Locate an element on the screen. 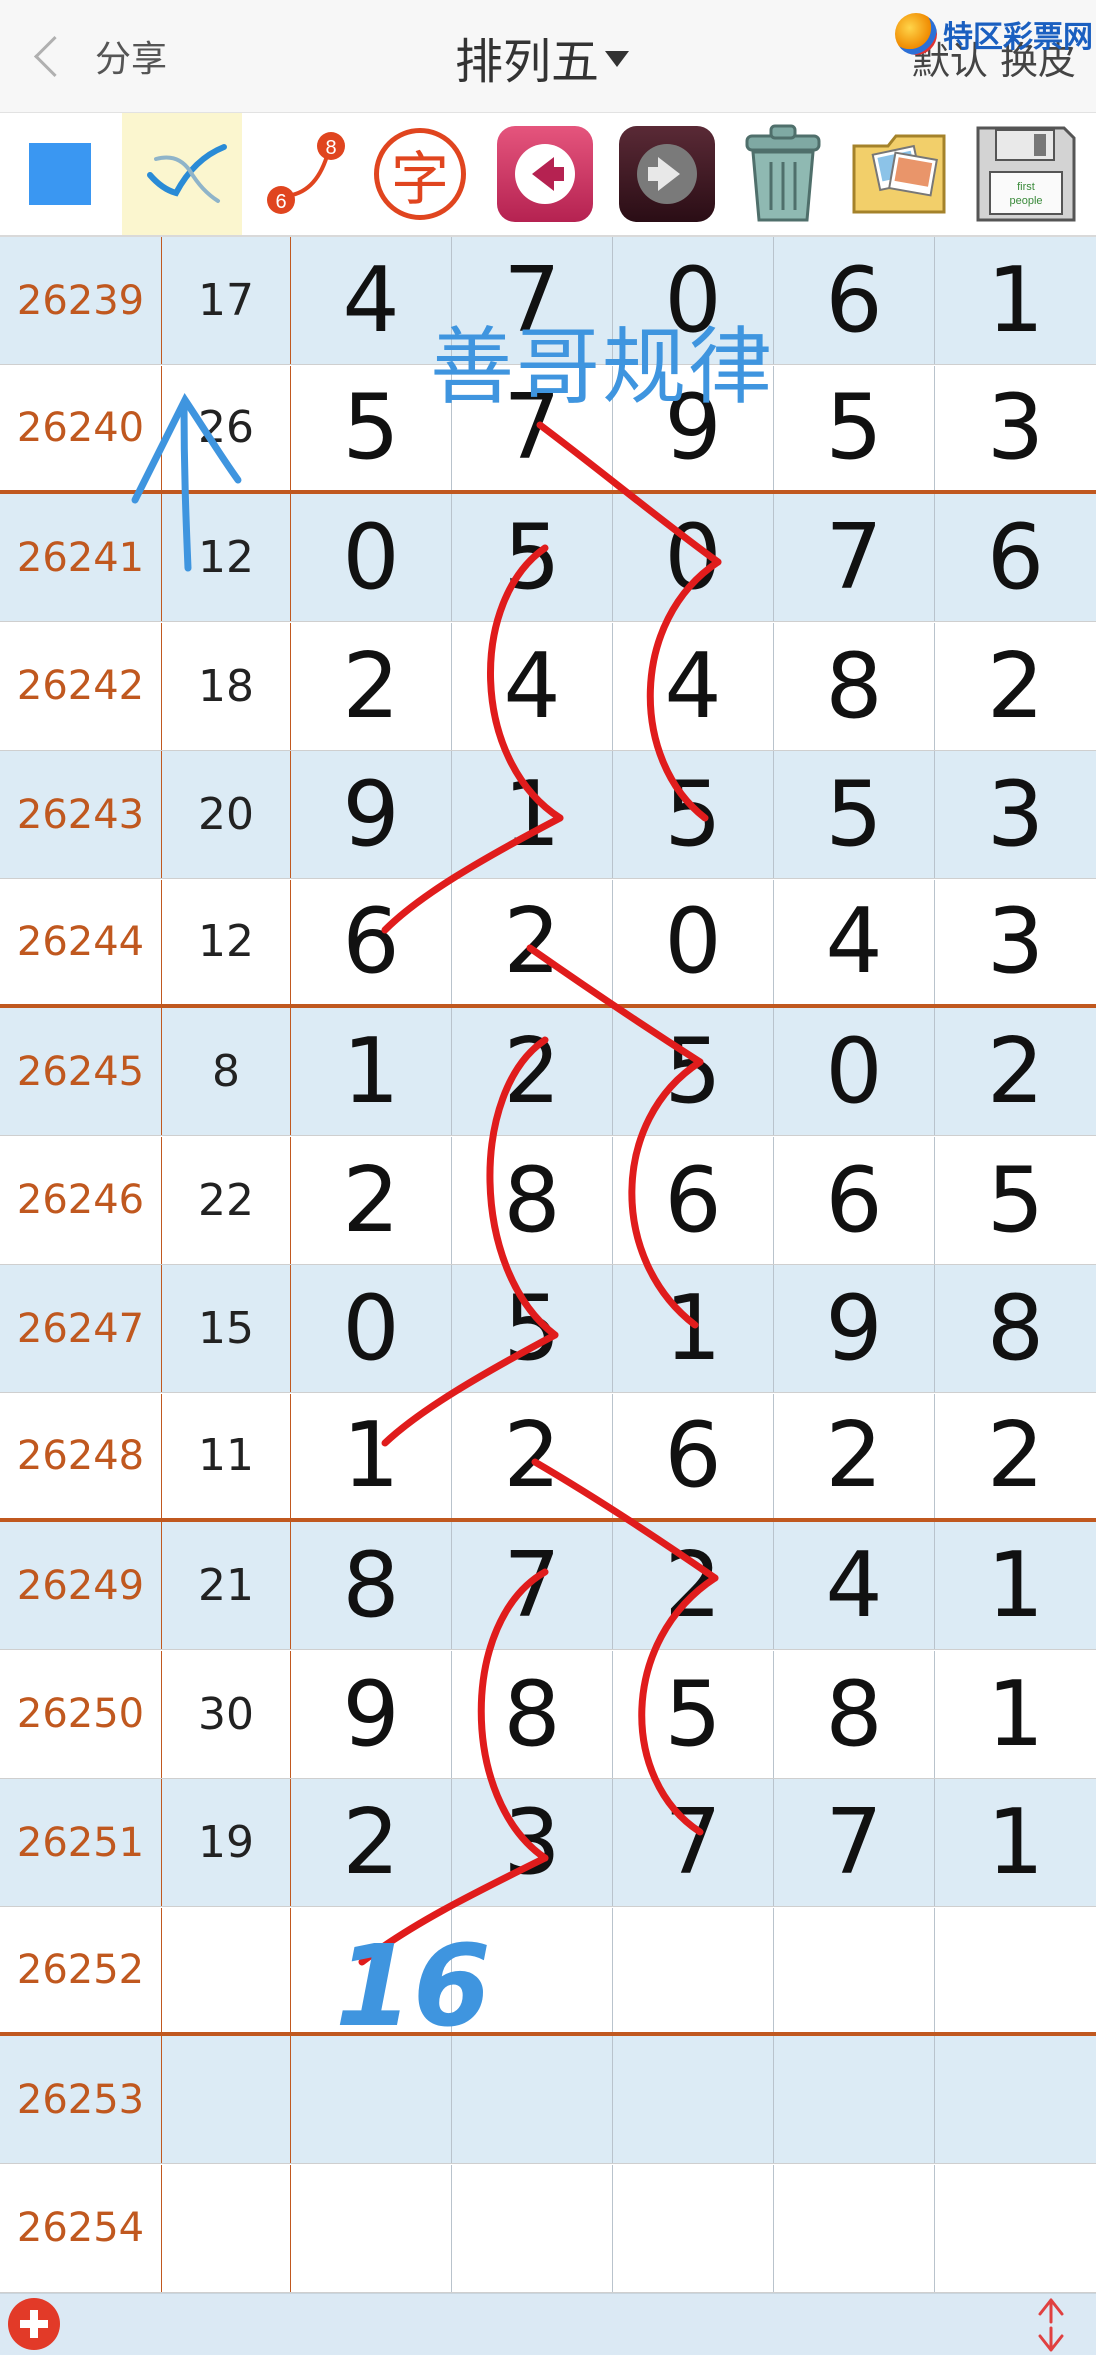  table-row: 26252 is located at coordinates (548, 1971).